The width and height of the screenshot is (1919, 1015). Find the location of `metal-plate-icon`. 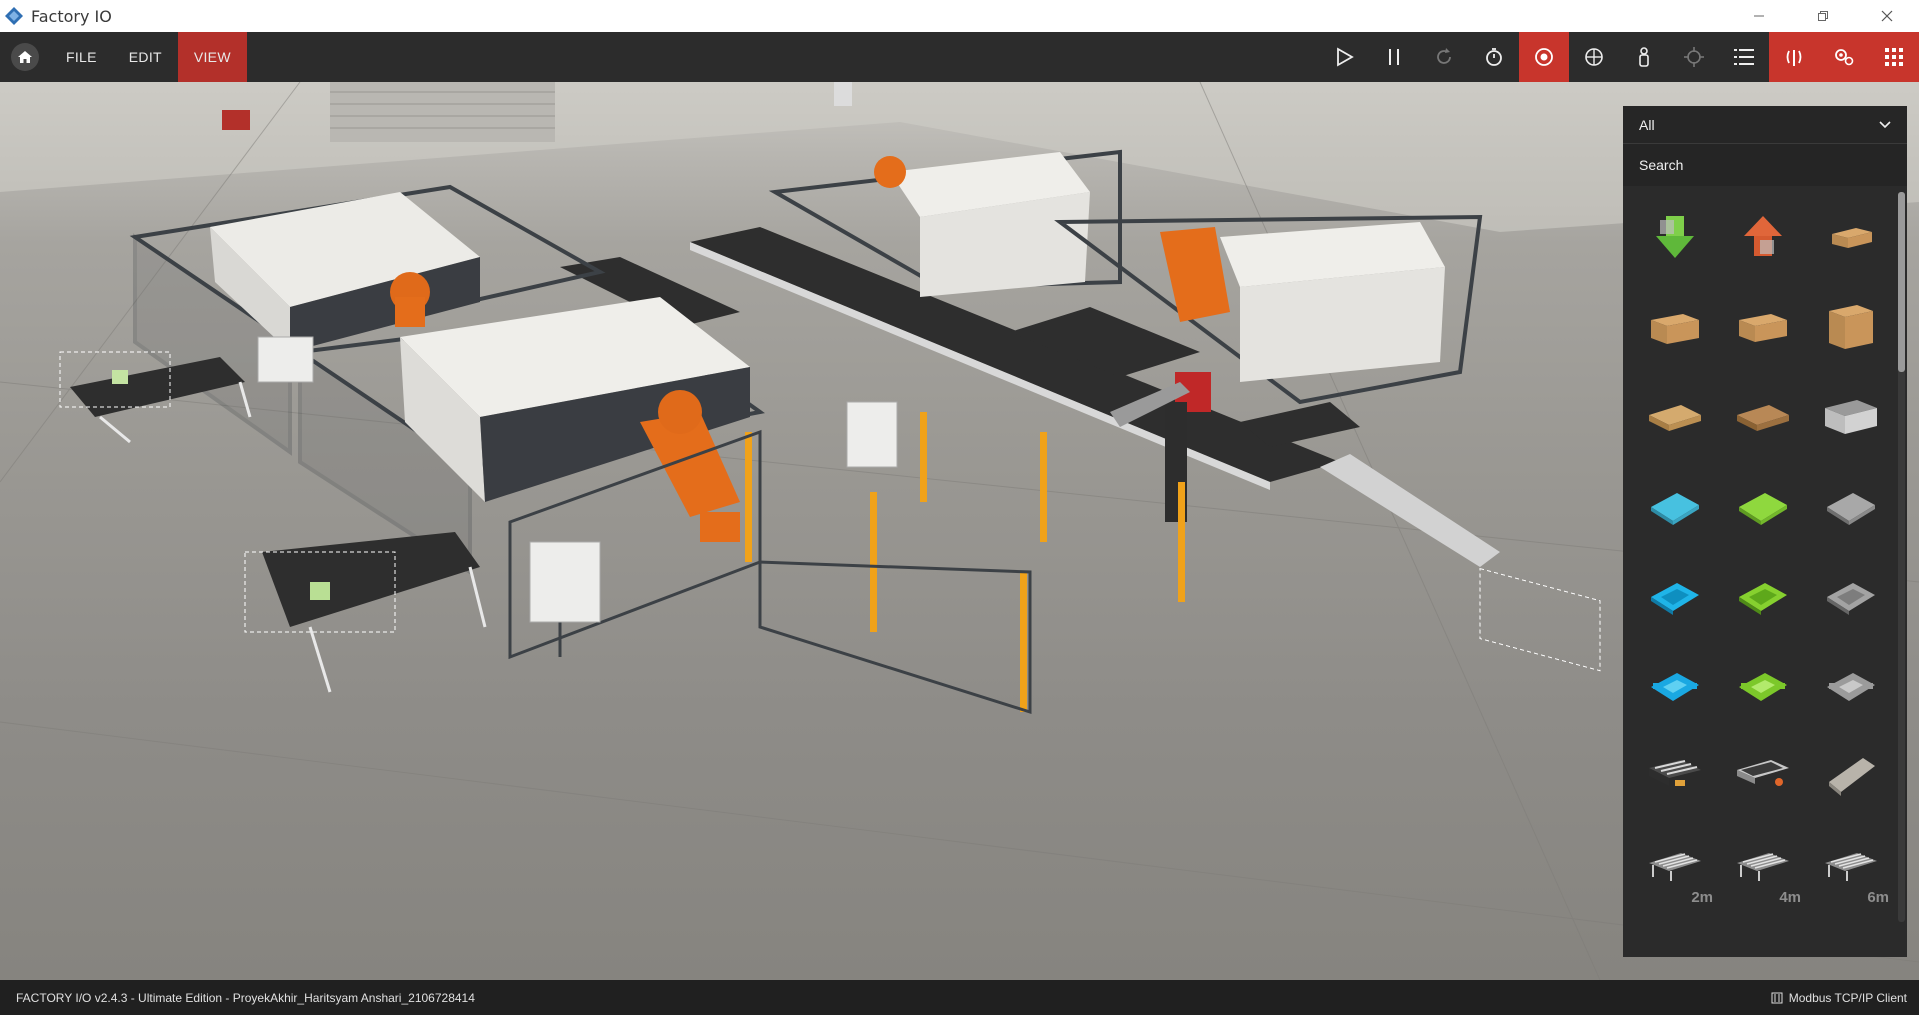

metal-plate-icon is located at coordinates (1851, 777).